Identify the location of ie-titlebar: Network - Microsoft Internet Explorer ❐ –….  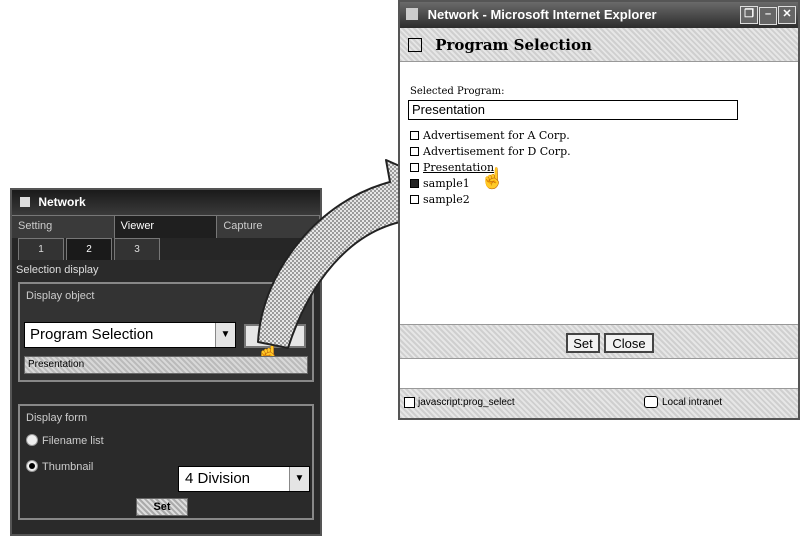
(599, 15).